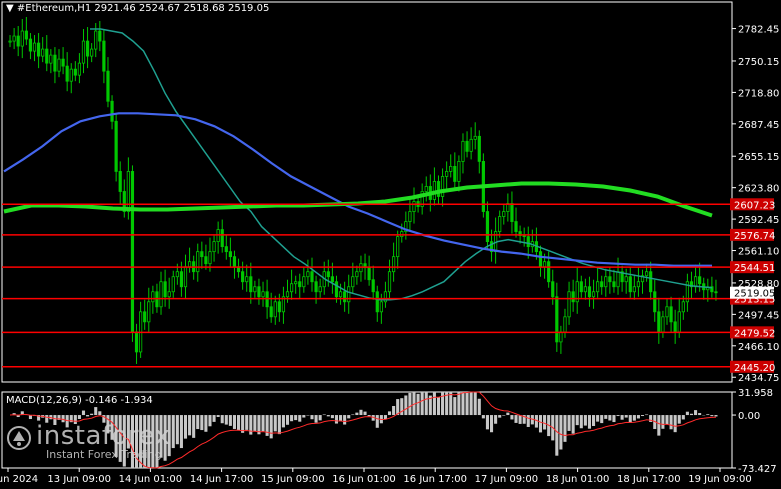 The width and height of the screenshot is (781, 489). I want to click on x-tick-label: 18 Jun 01:00, so click(578, 479).